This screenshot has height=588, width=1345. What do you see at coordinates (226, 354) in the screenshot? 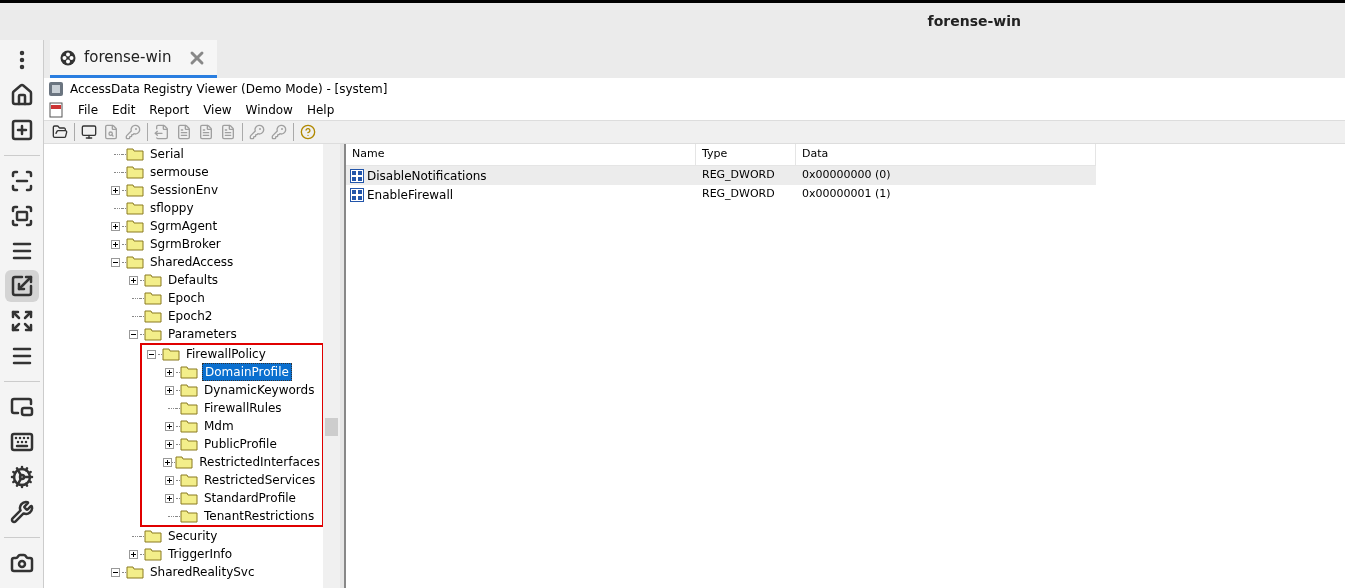
I see `tree-item: FirewallPolicy` at bounding box center [226, 354].